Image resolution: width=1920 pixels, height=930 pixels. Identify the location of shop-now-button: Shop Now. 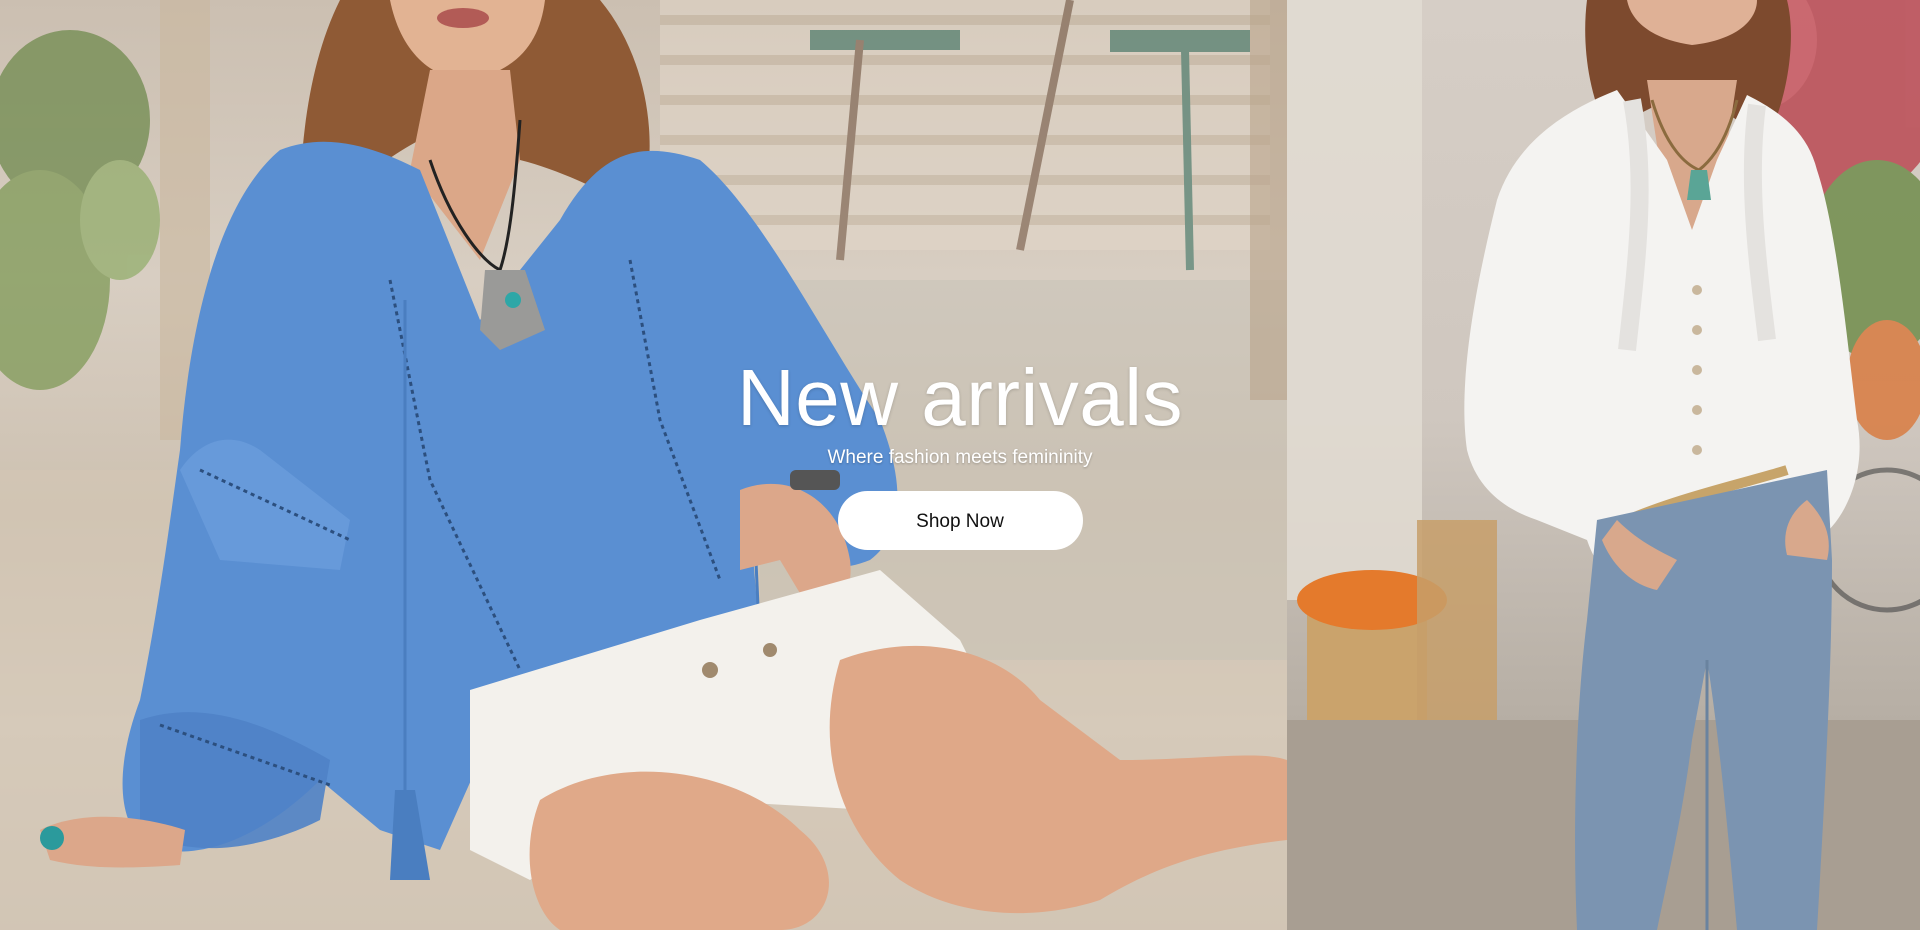
(960, 520).